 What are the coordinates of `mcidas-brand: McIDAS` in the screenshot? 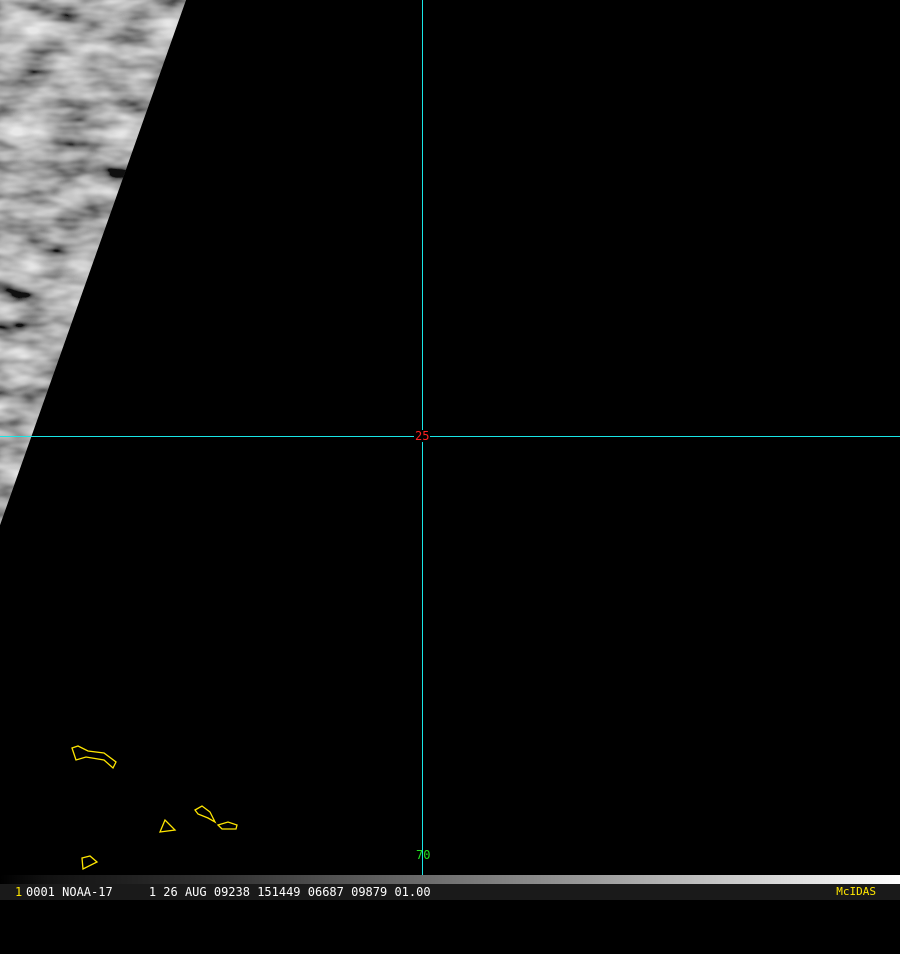 It's located at (856, 891).